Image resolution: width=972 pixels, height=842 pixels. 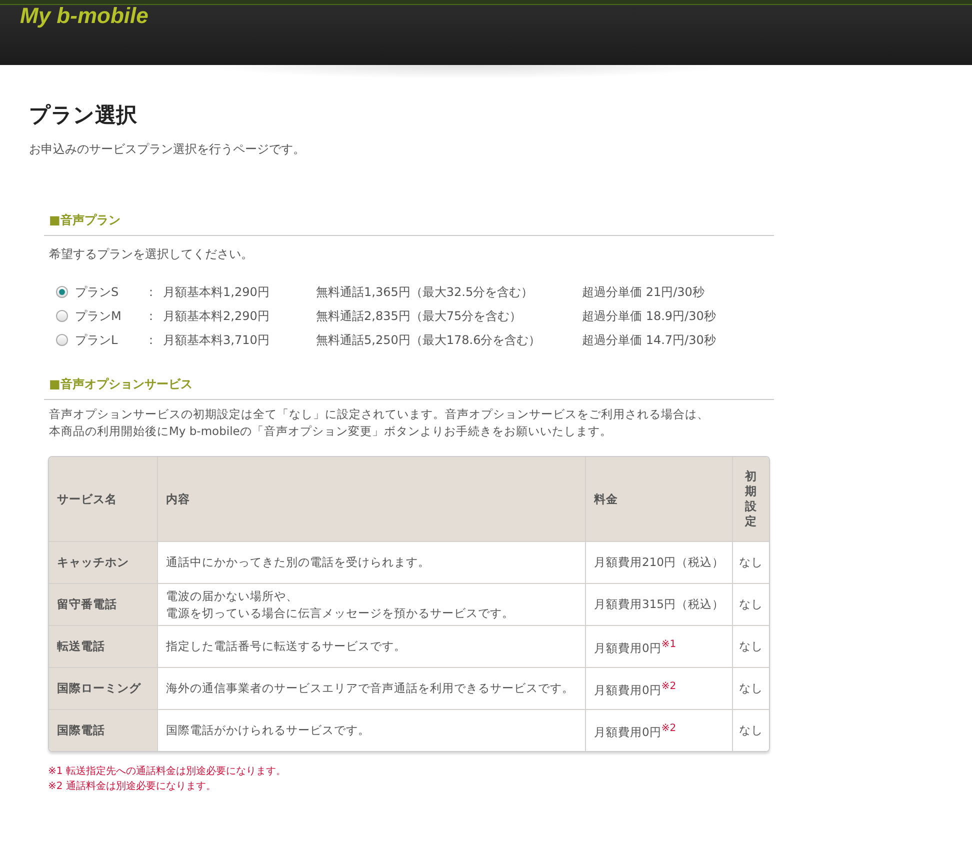 What do you see at coordinates (216, 340) in the screenshot?
I see `base-fee: 月額基本料3,710円` at bounding box center [216, 340].